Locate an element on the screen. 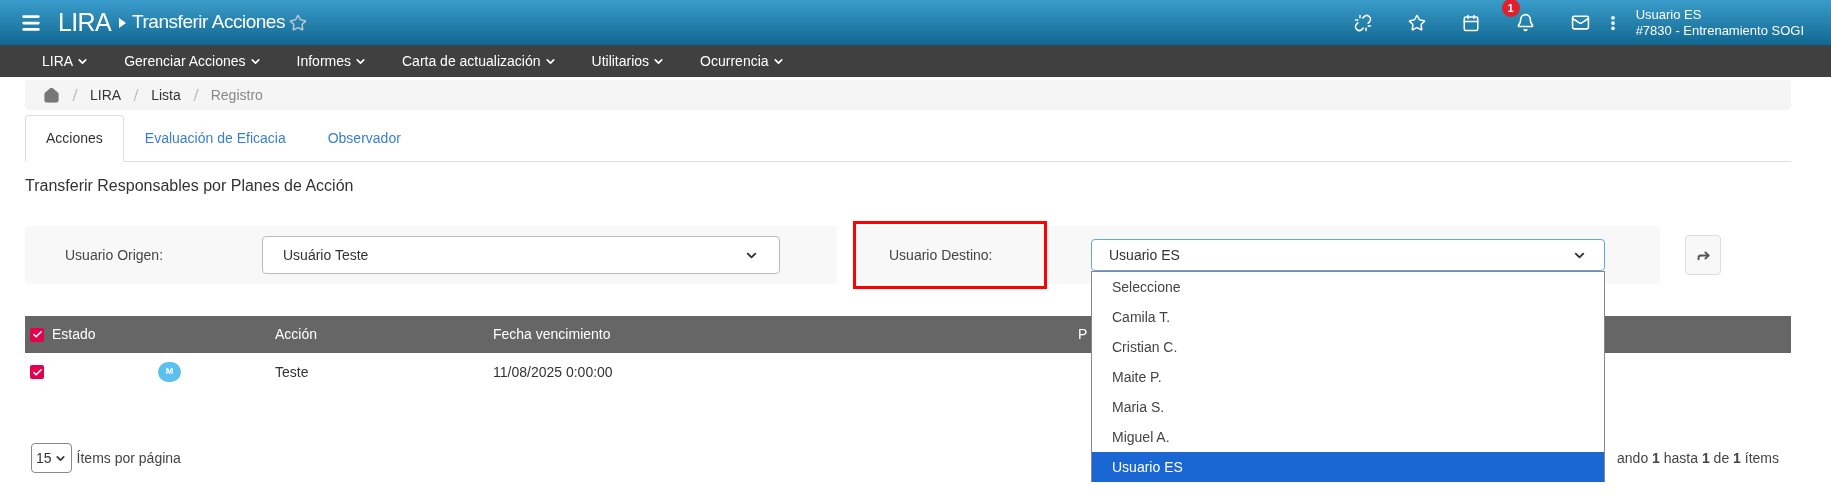 This screenshot has width=1831, height=500. status-badge: M is located at coordinates (169, 372).